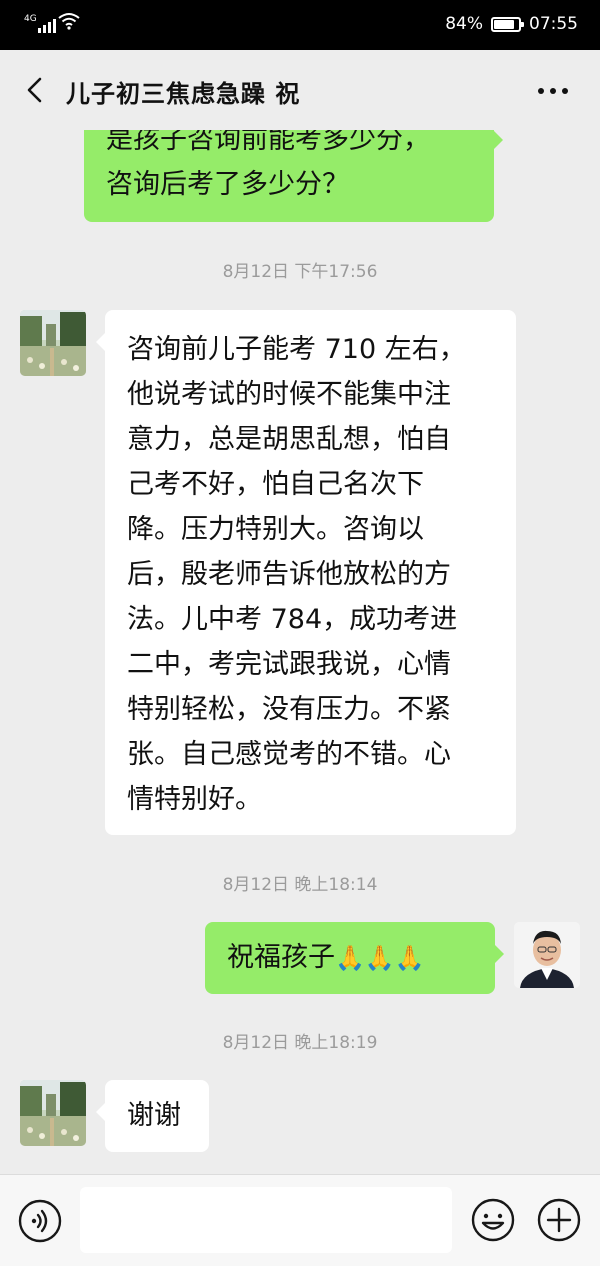  Describe the element at coordinates (40, 1221) in the screenshot. I see `voice-icon` at that location.